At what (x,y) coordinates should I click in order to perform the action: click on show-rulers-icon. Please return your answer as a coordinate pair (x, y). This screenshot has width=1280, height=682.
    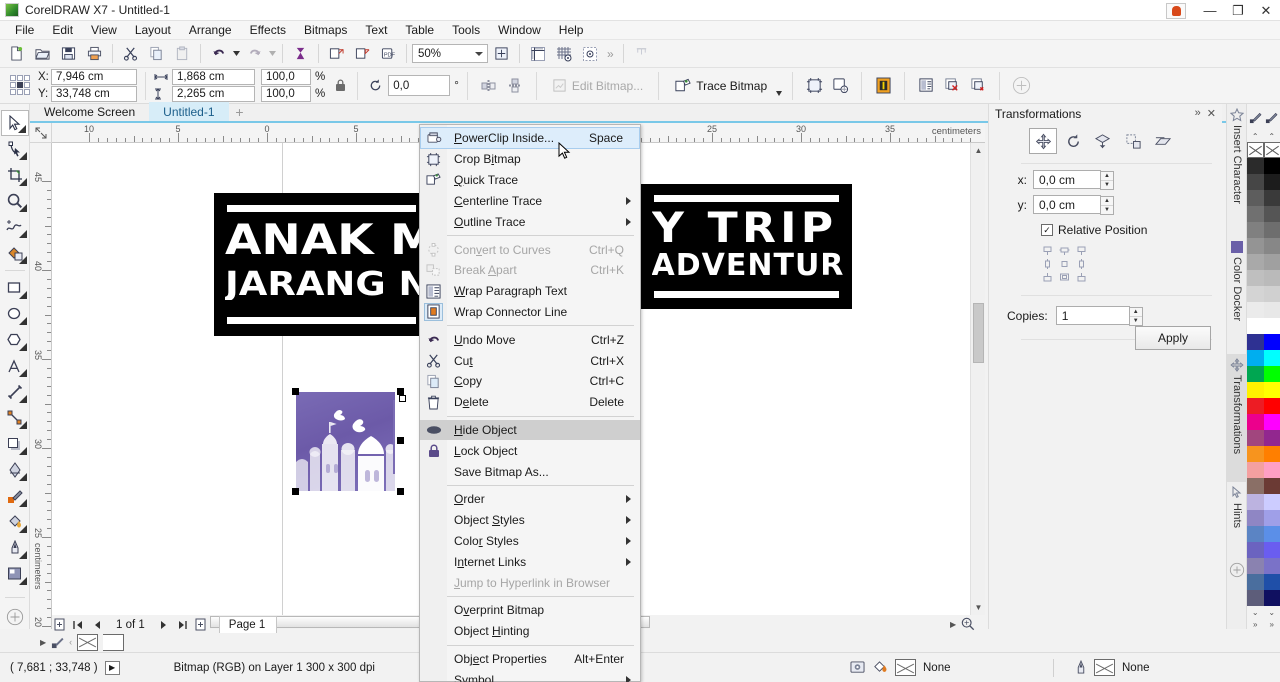
    Looking at the image, I should click on (537, 54).